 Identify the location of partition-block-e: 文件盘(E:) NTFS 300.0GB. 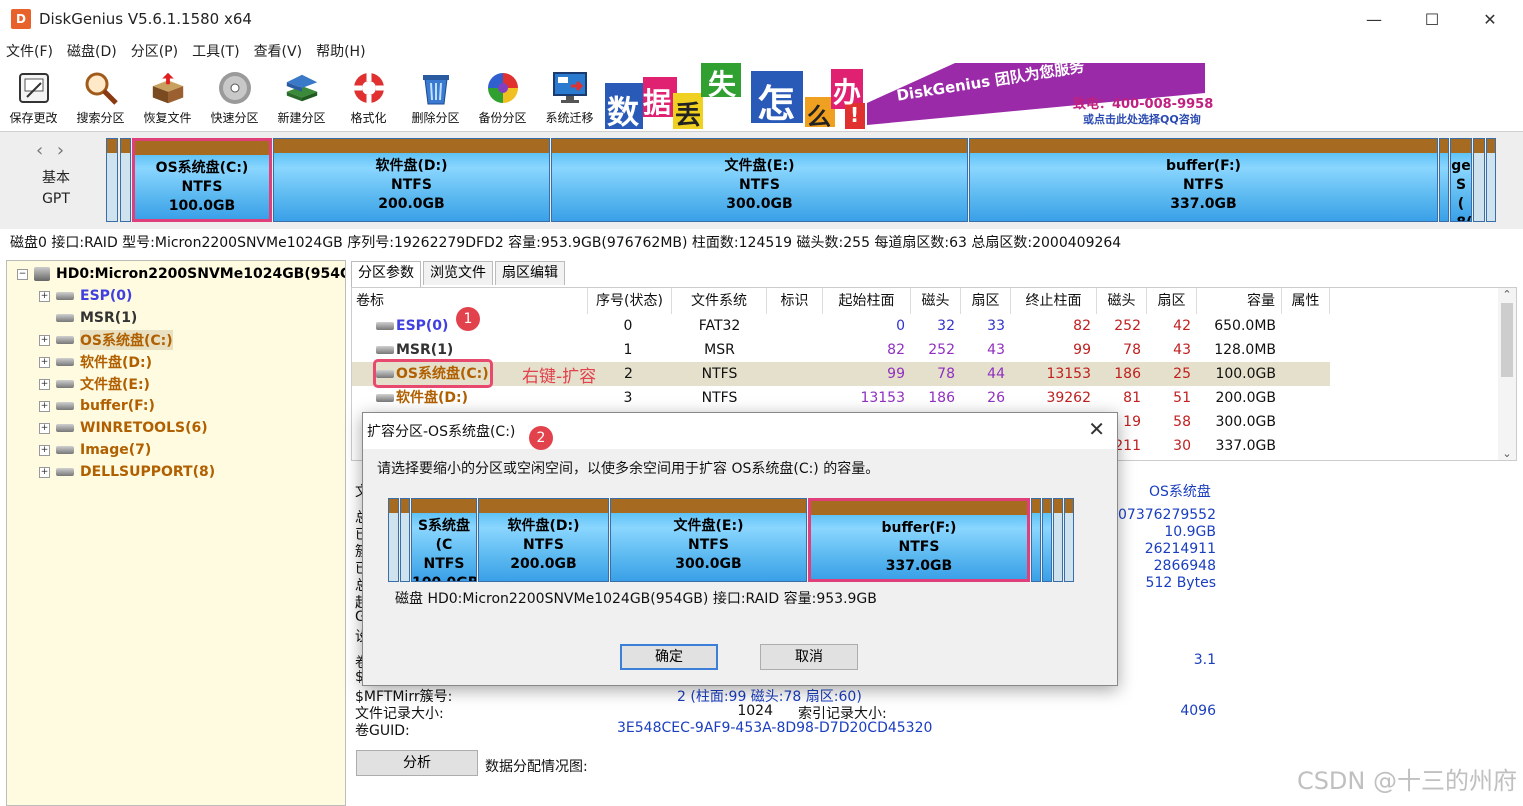
(759, 180).